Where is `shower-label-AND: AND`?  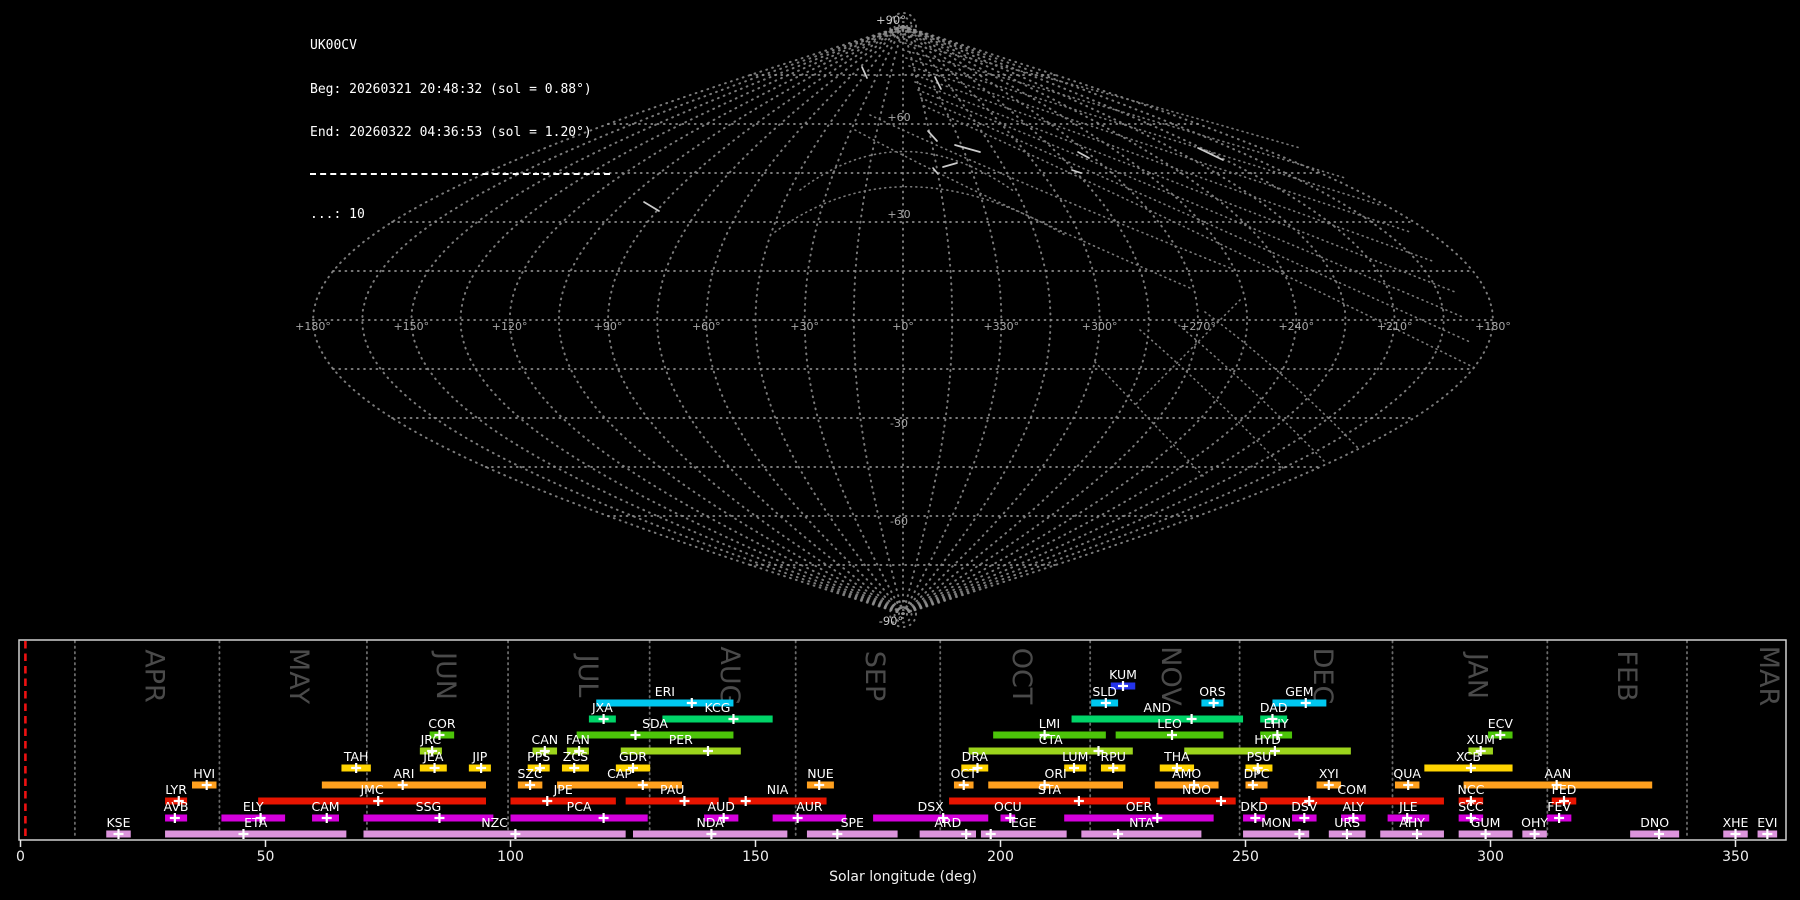 shower-label-AND: AND is located at coordinates (1158, 707).